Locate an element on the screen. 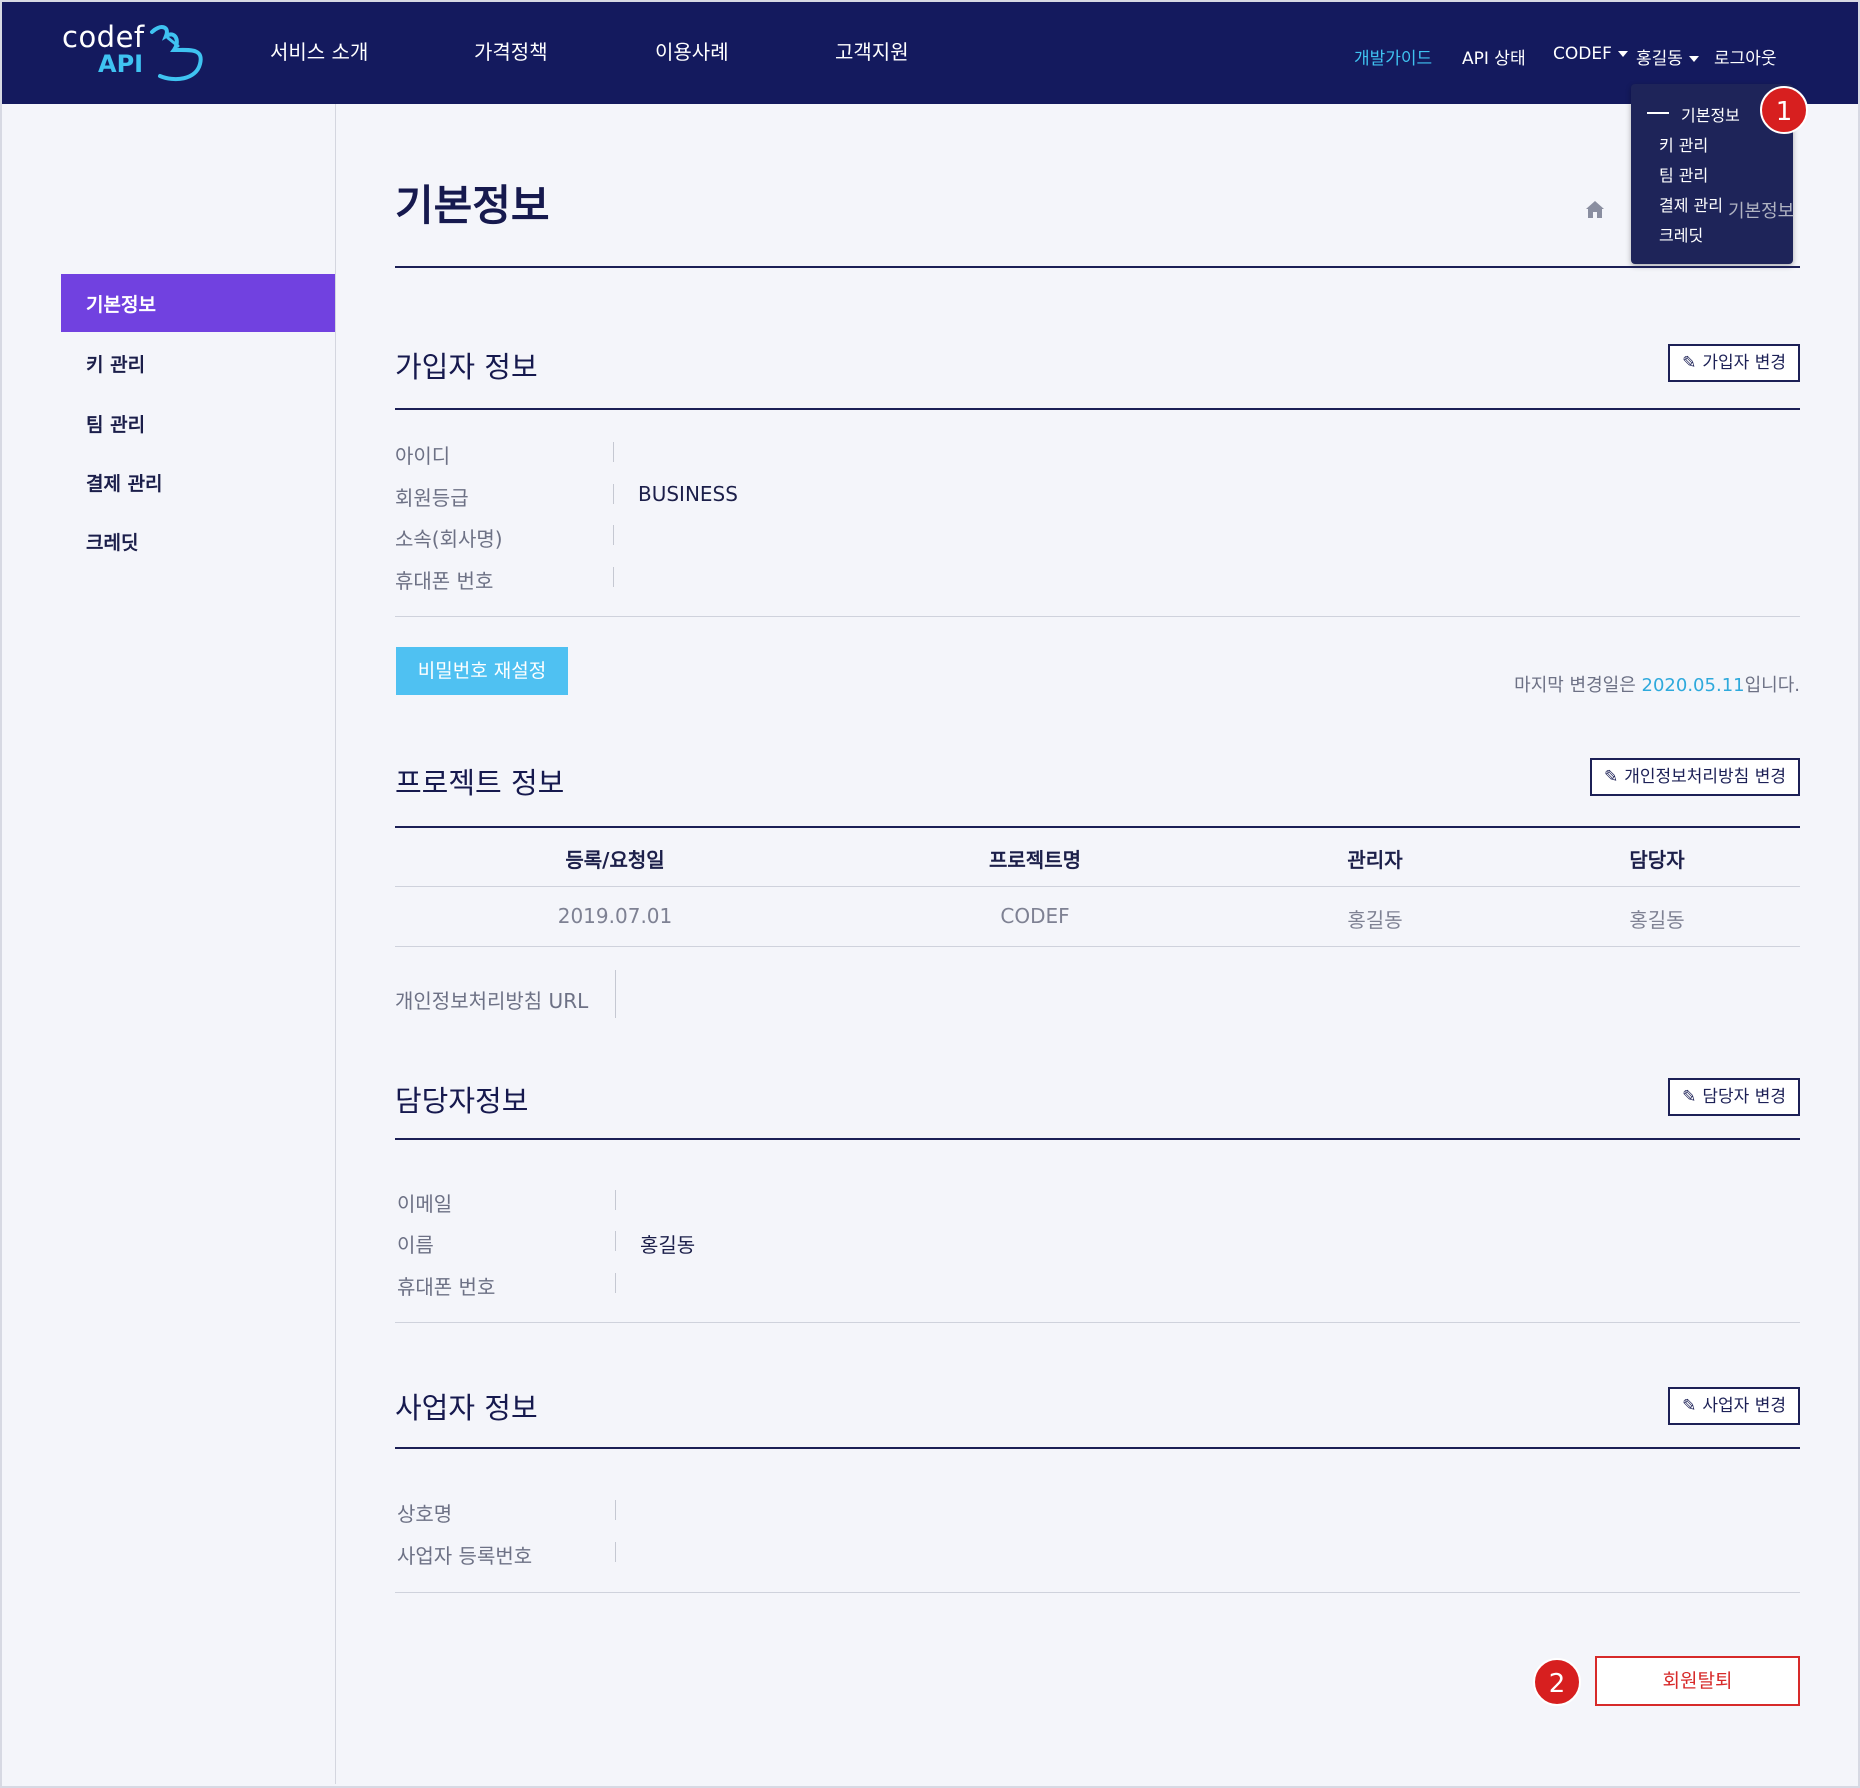 The image size is (1860, 1788). table-row-divider is located at coordinates (1097, 946).